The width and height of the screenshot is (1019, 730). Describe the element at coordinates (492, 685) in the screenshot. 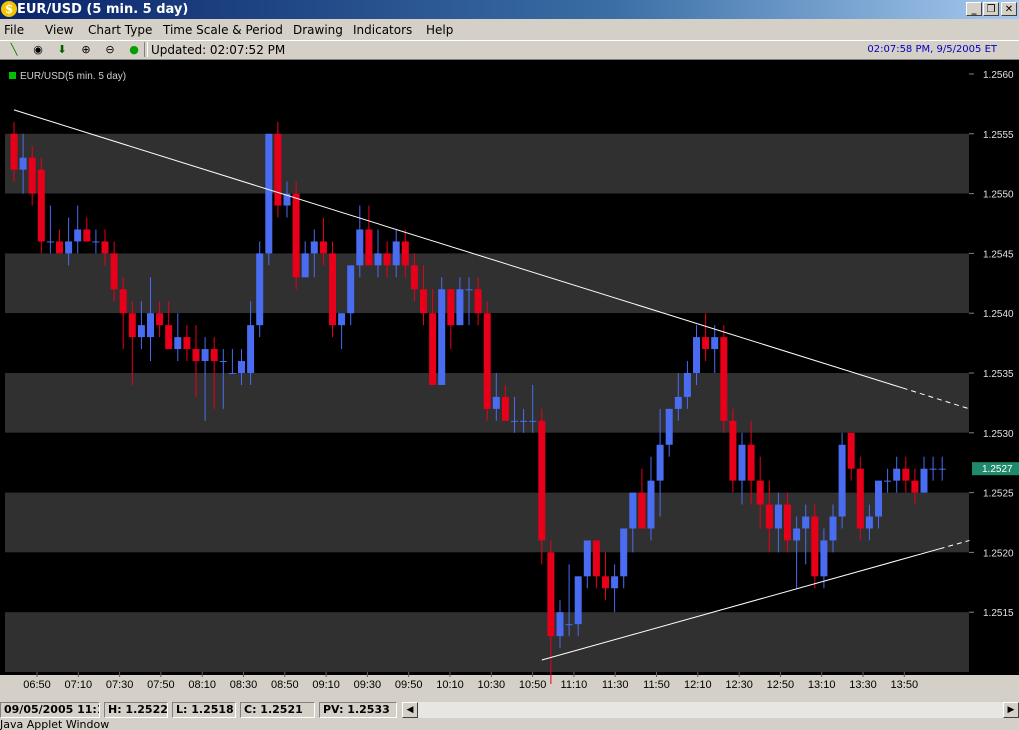

I see `x-tick-label: 10:30` at that location.